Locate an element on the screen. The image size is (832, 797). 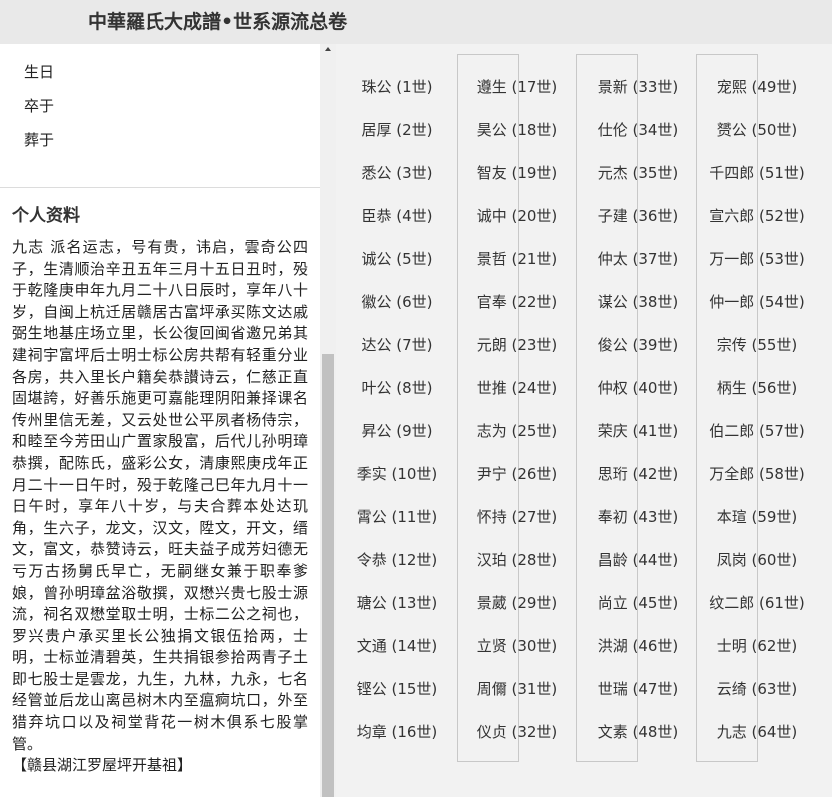
generation-link: 达公 (7世) is located at coordinates (397, 345).